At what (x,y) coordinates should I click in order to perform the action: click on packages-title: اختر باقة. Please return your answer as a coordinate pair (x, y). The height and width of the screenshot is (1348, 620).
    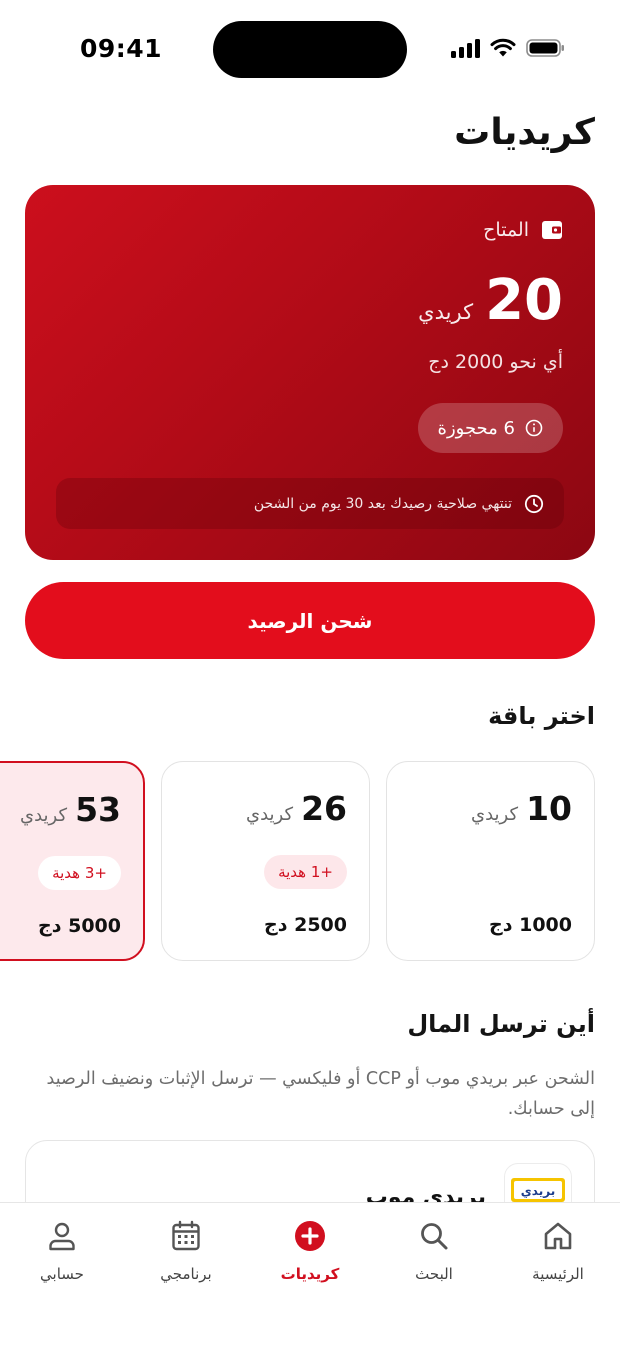
    Looking at the image, I should click on (541, 716).